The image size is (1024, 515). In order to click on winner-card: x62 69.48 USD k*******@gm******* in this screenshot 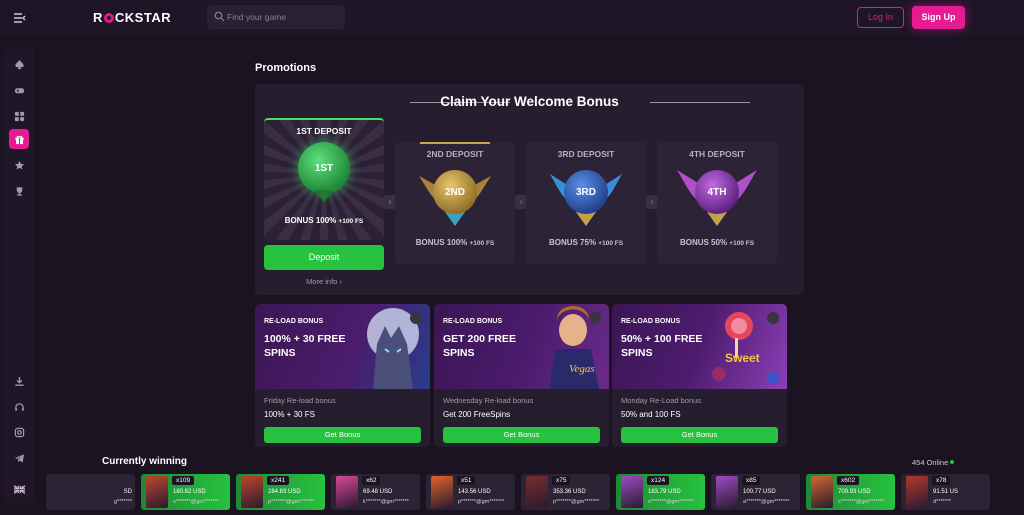, I will do `click(375, 492)`.